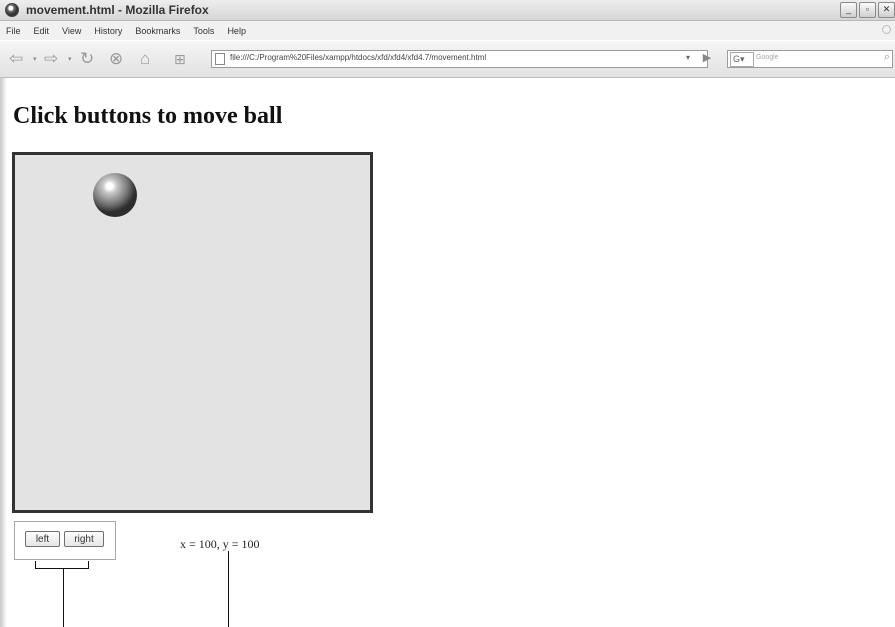 This screenshot has width=895, height=627. What do you see at coordinates (42, 539) in the screenshot?
I see `left-button: left` at bounding box center [42, 539].